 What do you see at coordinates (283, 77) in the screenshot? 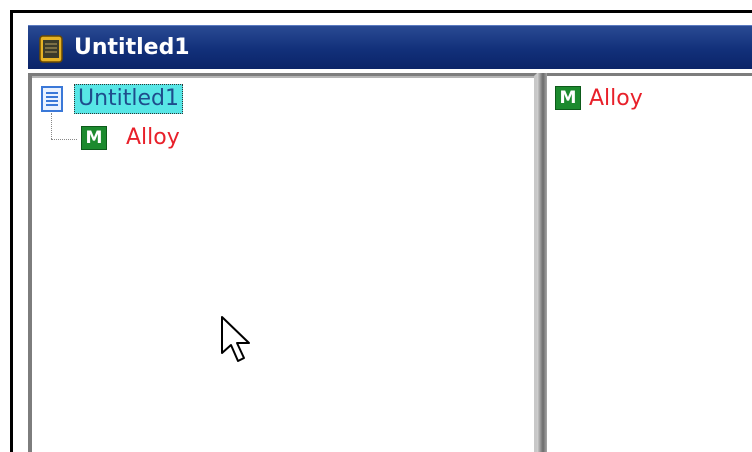
I see `pane-shadow` at bounding box center [283, 77].